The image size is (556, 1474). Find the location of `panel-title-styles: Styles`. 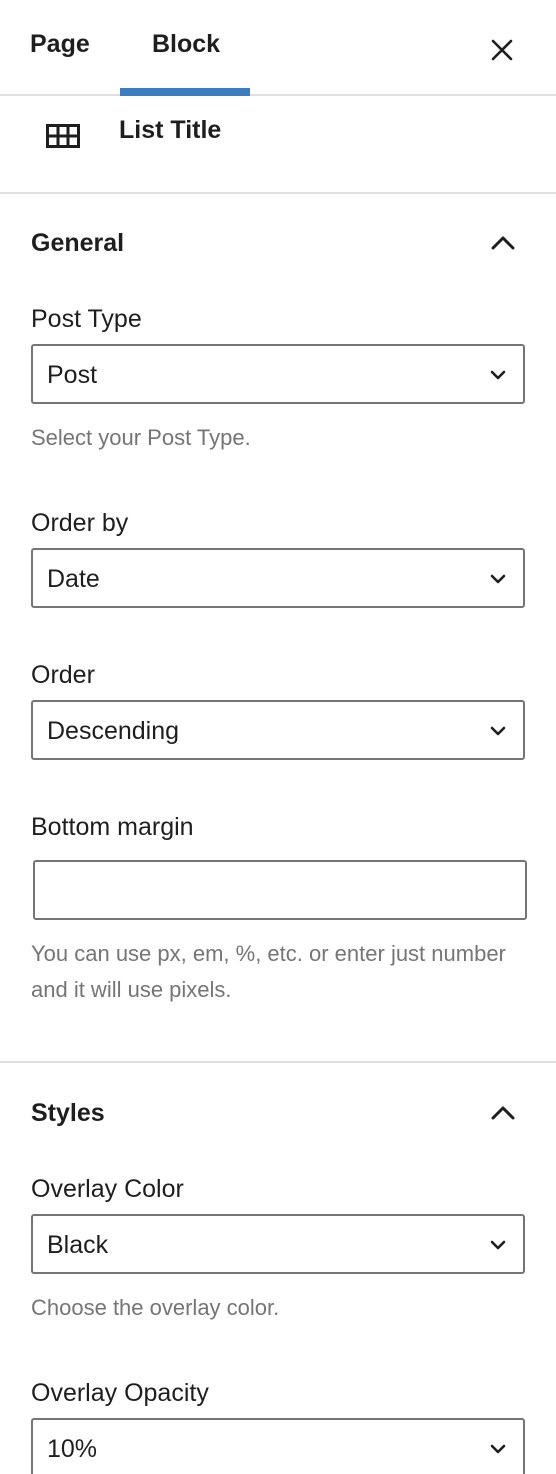

panel-title-styles: Styles is located at coordinates (68, 1113).